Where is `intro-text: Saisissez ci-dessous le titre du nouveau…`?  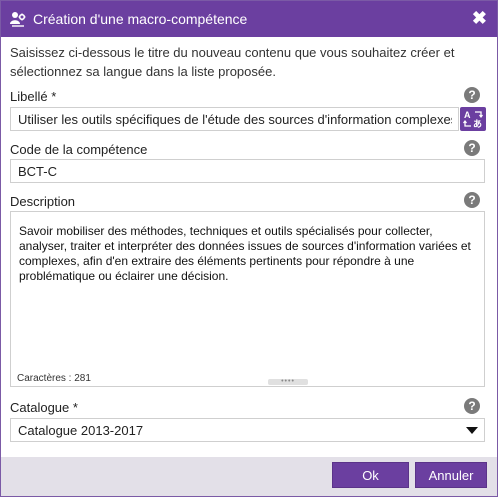
intro-text: Saisissez ci-dessous le titre du nouveau… is located at coordinates (232, 62).